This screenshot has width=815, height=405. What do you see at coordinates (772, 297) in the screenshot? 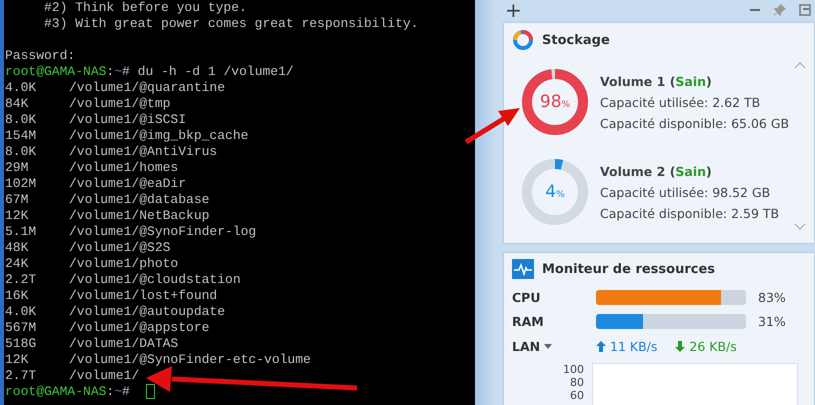
I see `meter-reading: 83%` at bounding box center [772, 297].